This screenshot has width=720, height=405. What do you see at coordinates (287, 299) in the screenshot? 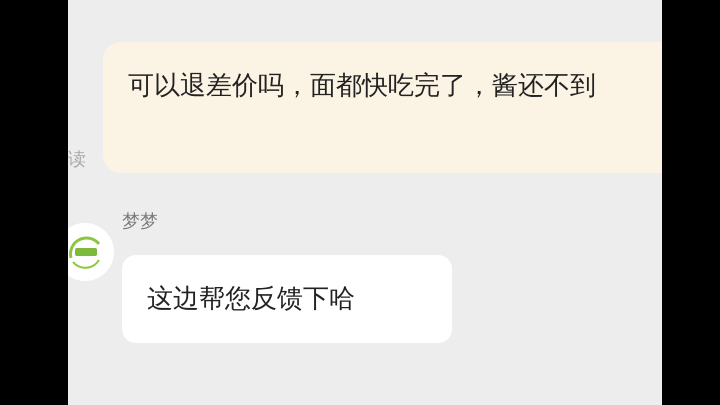
I see `message-bubble: 这边帮您反馈下哈` at bounding box center [287, 299].